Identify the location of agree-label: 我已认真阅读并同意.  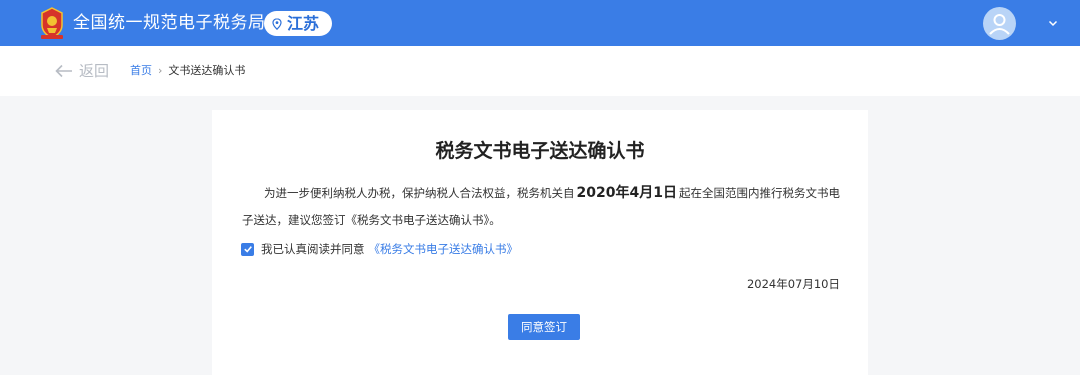
(313, 249).